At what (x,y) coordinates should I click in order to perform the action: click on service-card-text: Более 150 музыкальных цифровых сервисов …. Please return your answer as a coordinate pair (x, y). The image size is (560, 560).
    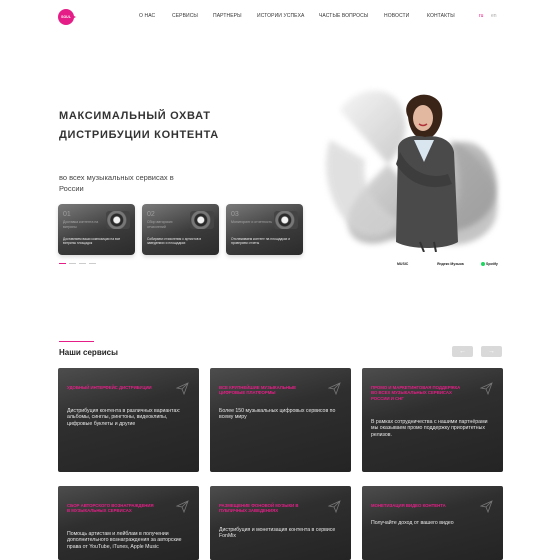
    Looking at the image, I should click on (277, 414).